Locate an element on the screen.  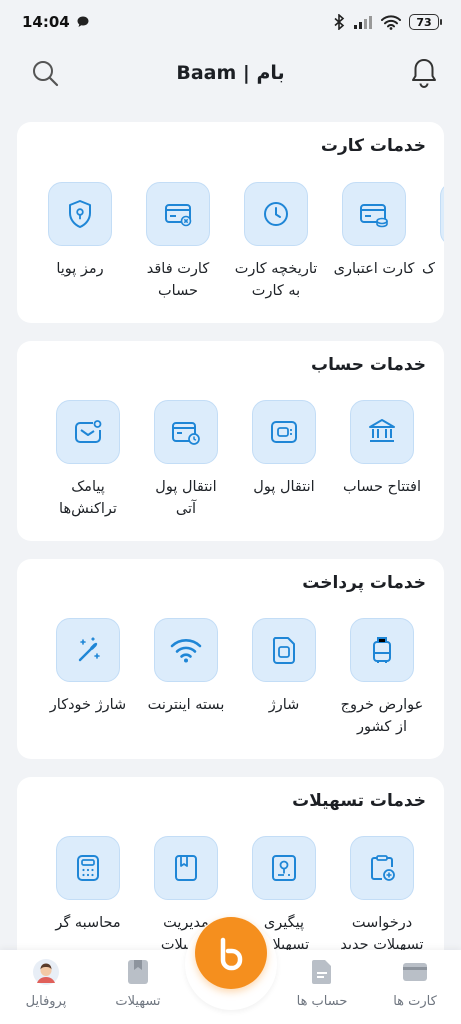
bookmark-icon is located at coordinates (138, 972).